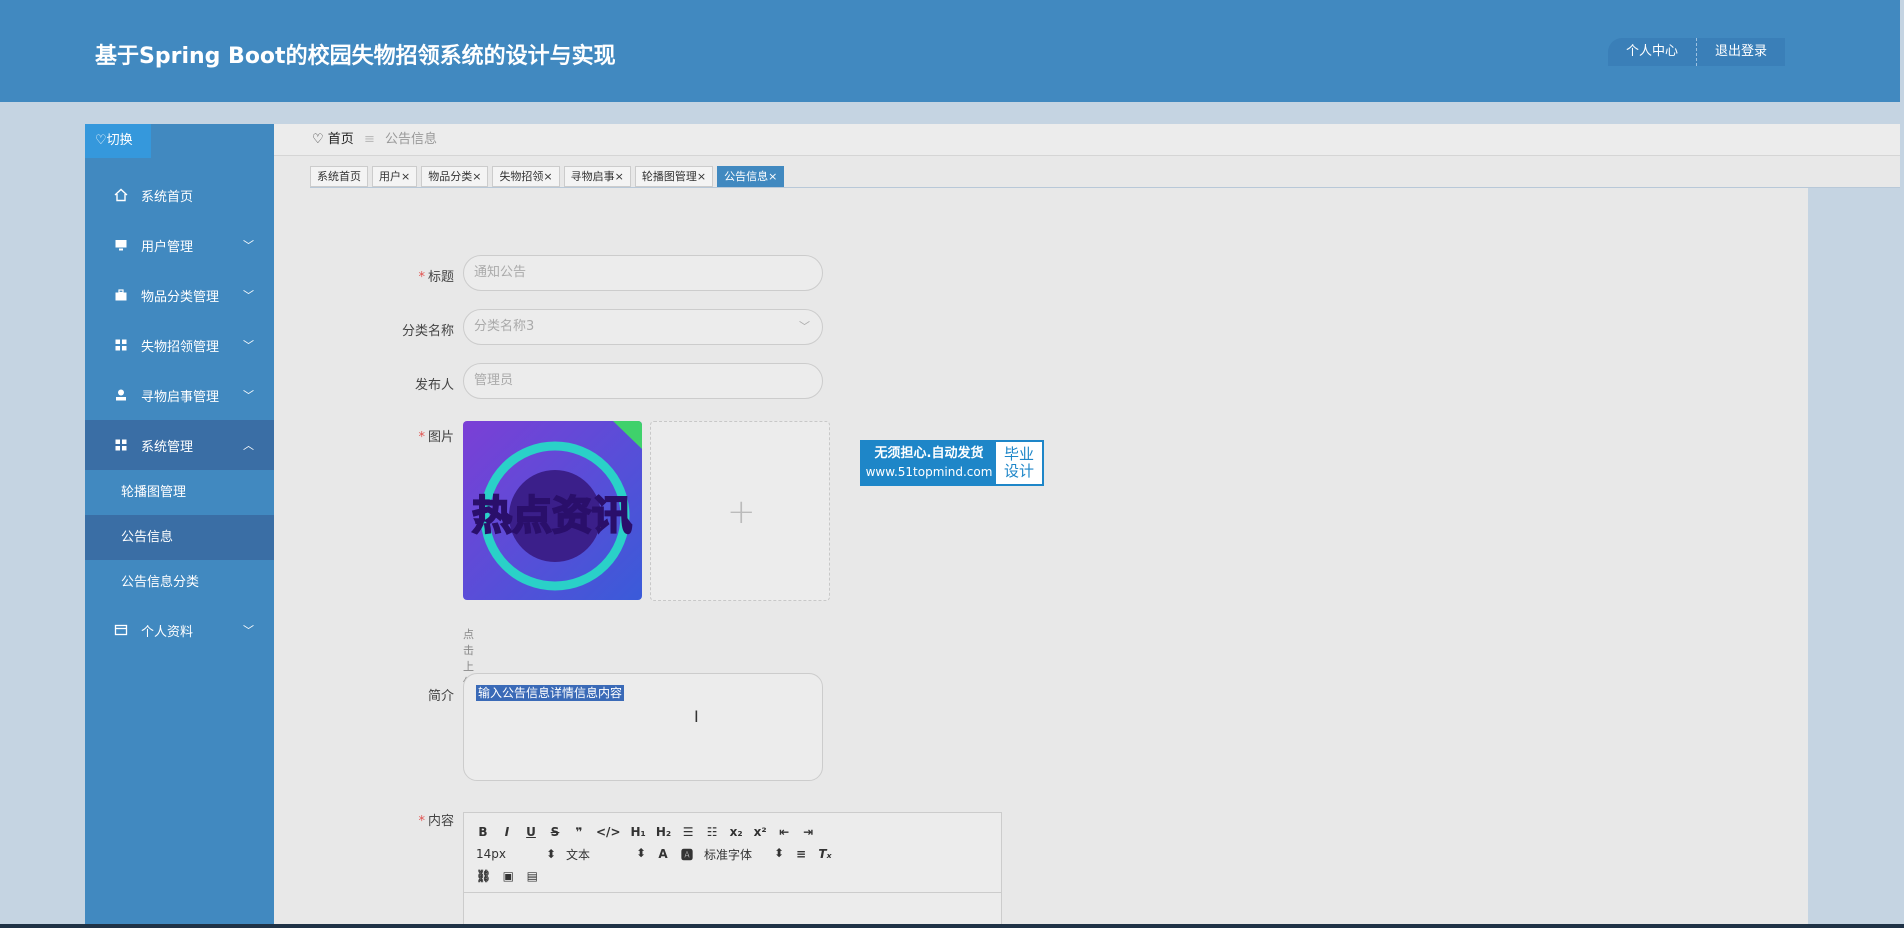 The image size is (1904, 928). Describe the element at coordinates (248, 445) in the screenshot. I see `chevron-up-icon: ︿` at that location.